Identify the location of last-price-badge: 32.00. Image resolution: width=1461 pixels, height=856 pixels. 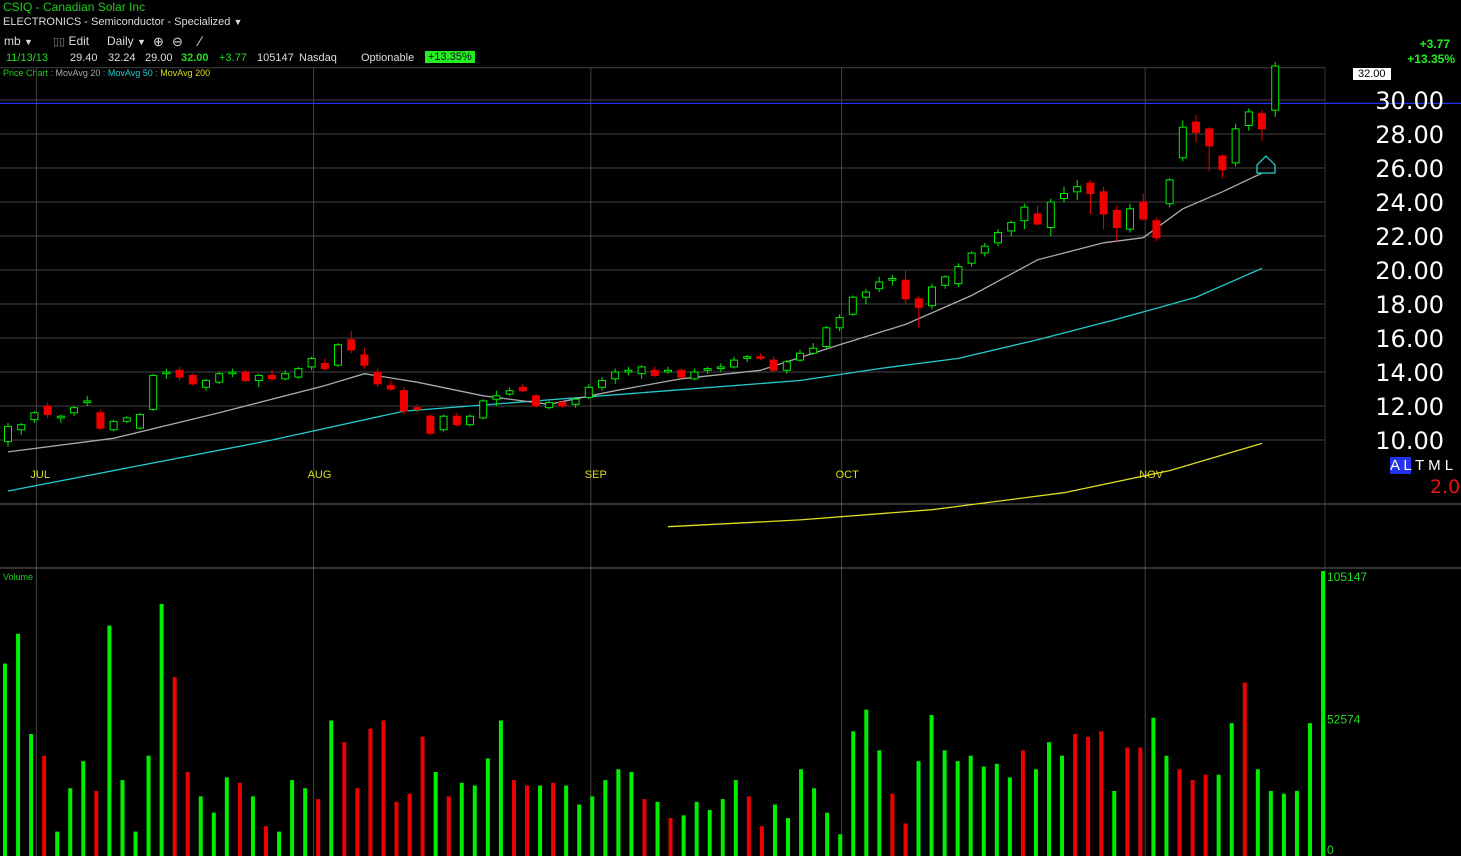
(1372, 74).